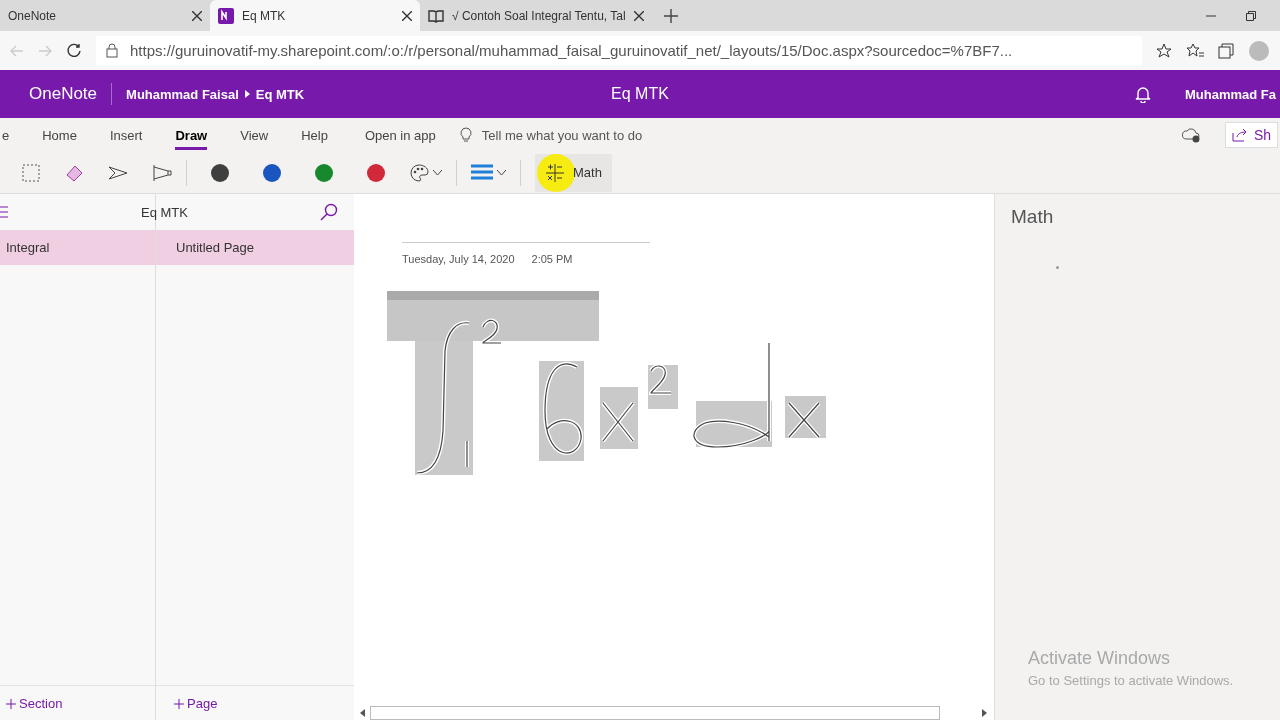  I want to click on page-title: Eq MTK, so click(640, 94).